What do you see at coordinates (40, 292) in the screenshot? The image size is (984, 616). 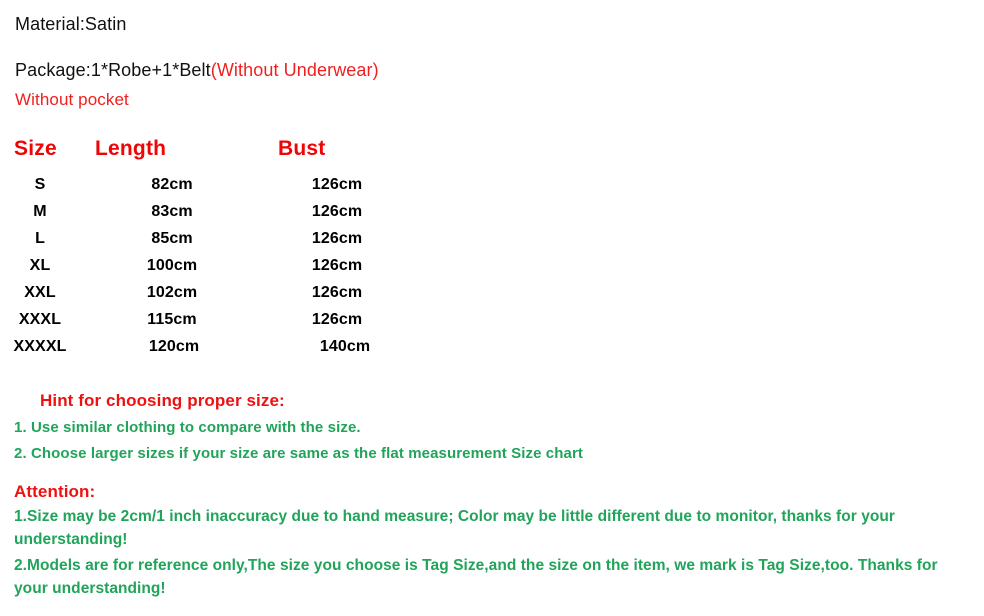 I see `cell-size: XXL` at bounding box center [40, 292].